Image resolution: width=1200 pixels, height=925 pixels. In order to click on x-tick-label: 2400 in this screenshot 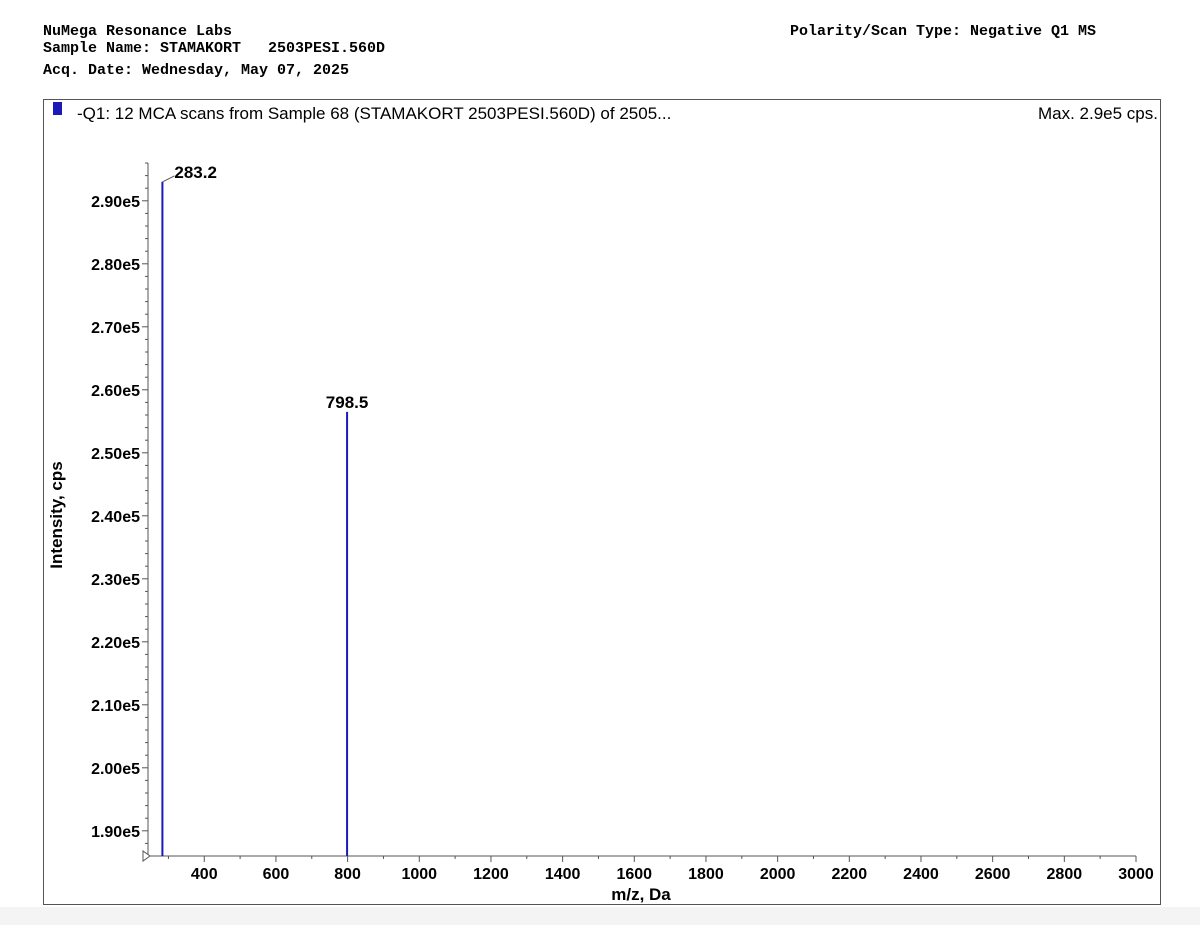, I will do `click(921, 874)`.